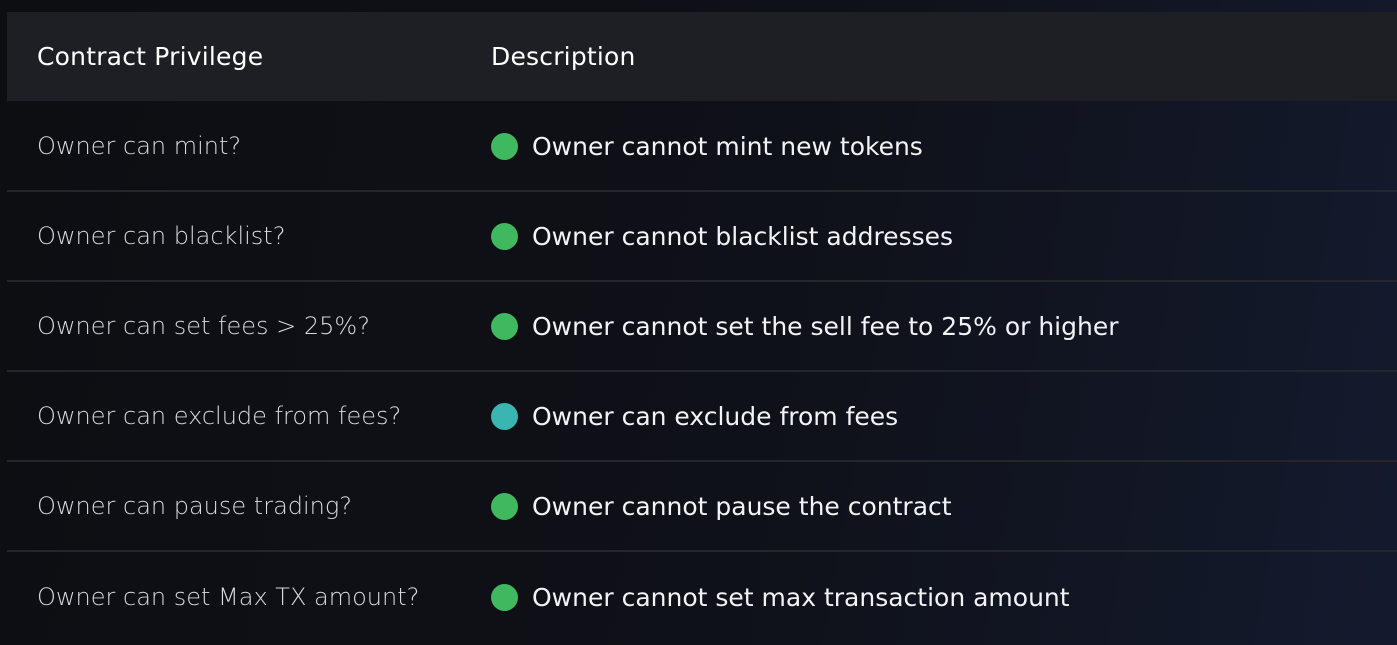  I want to click on description-text: Owner cannot pause the contract, so click(742, 506).